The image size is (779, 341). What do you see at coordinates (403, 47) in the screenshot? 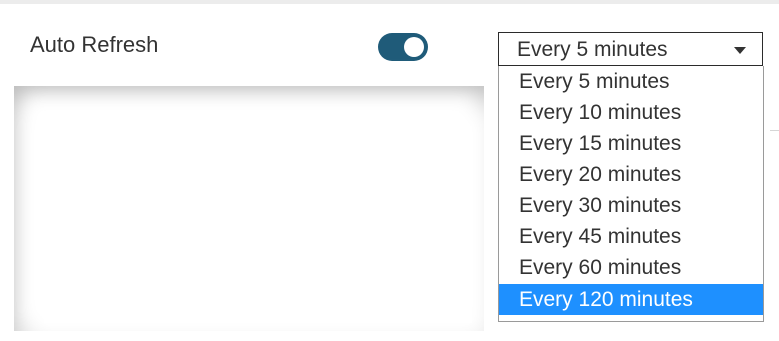
I see `auto-refresh-toggle` at bounding box center [403, 47].